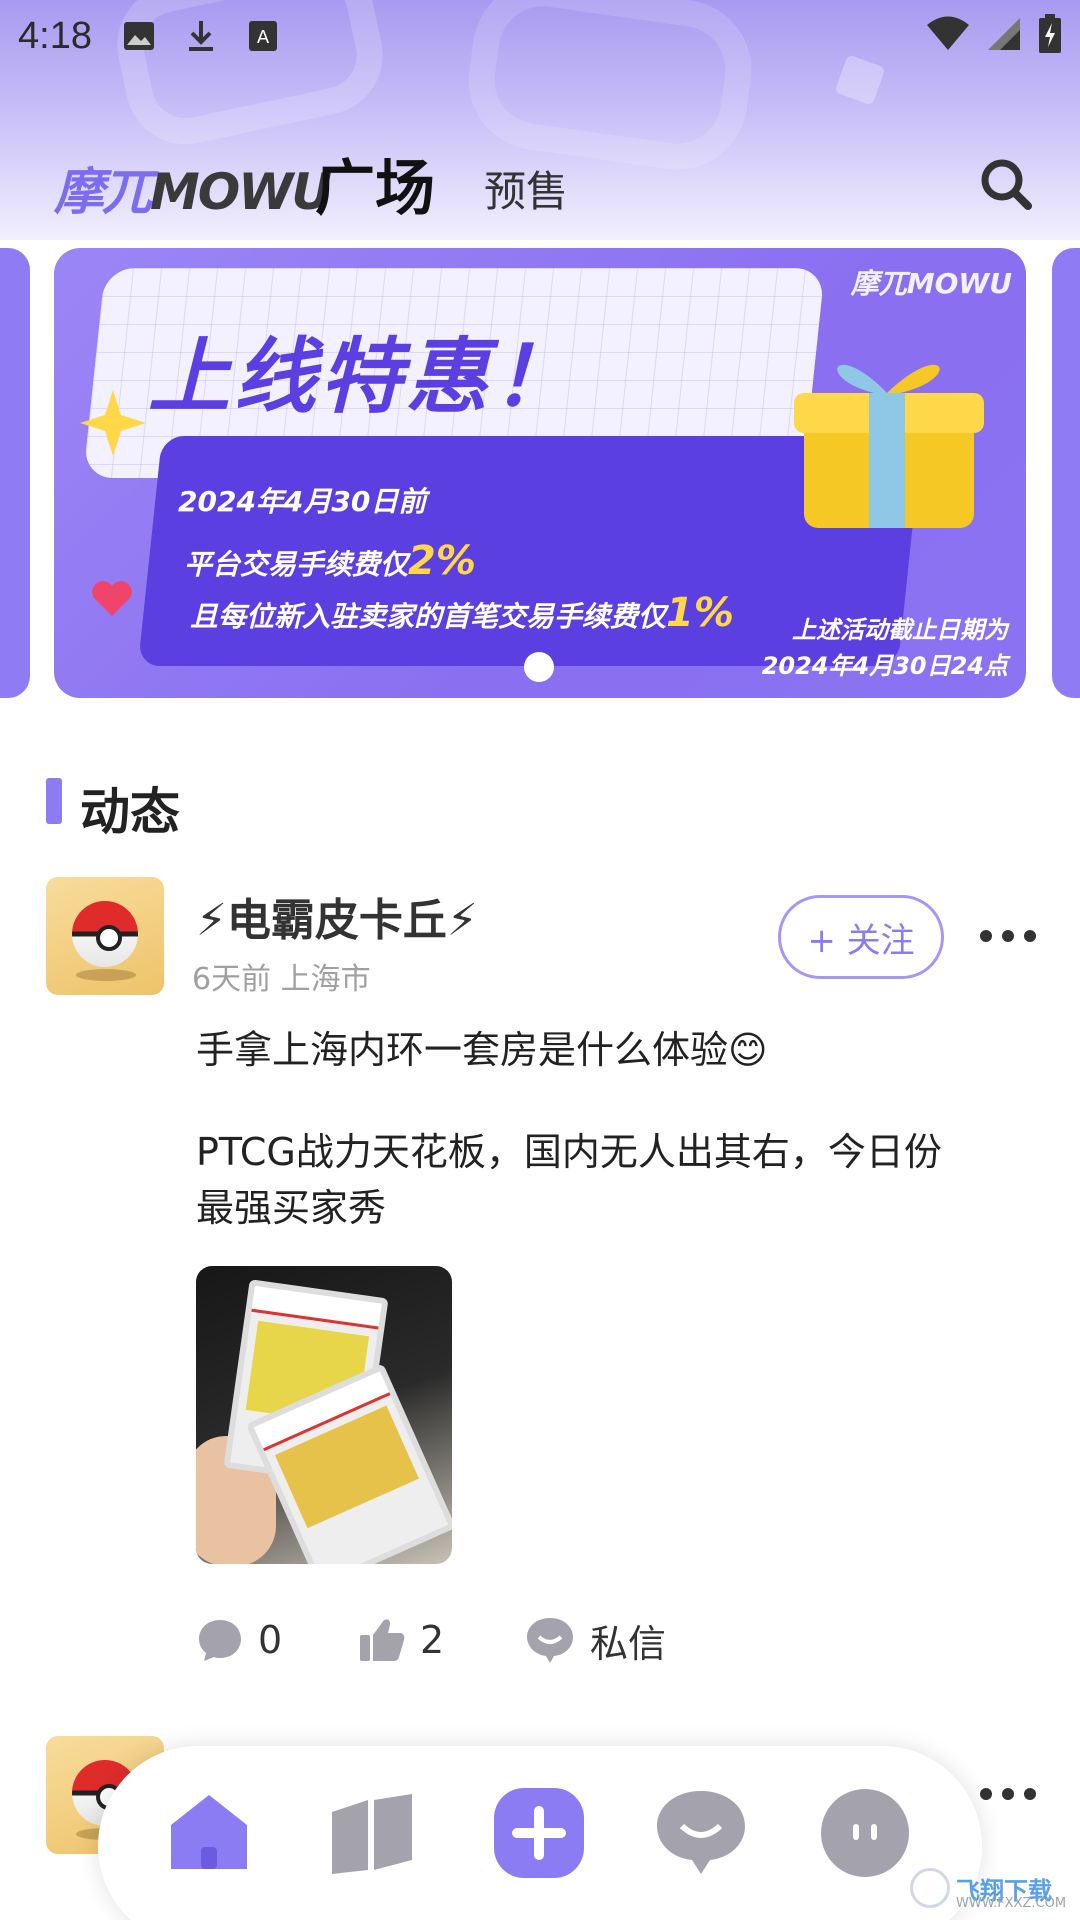  What do you see at coordinates (540, 36) in the screenshot?
I see `status-bar: 4:18 A` at bounding box center [540, 36].